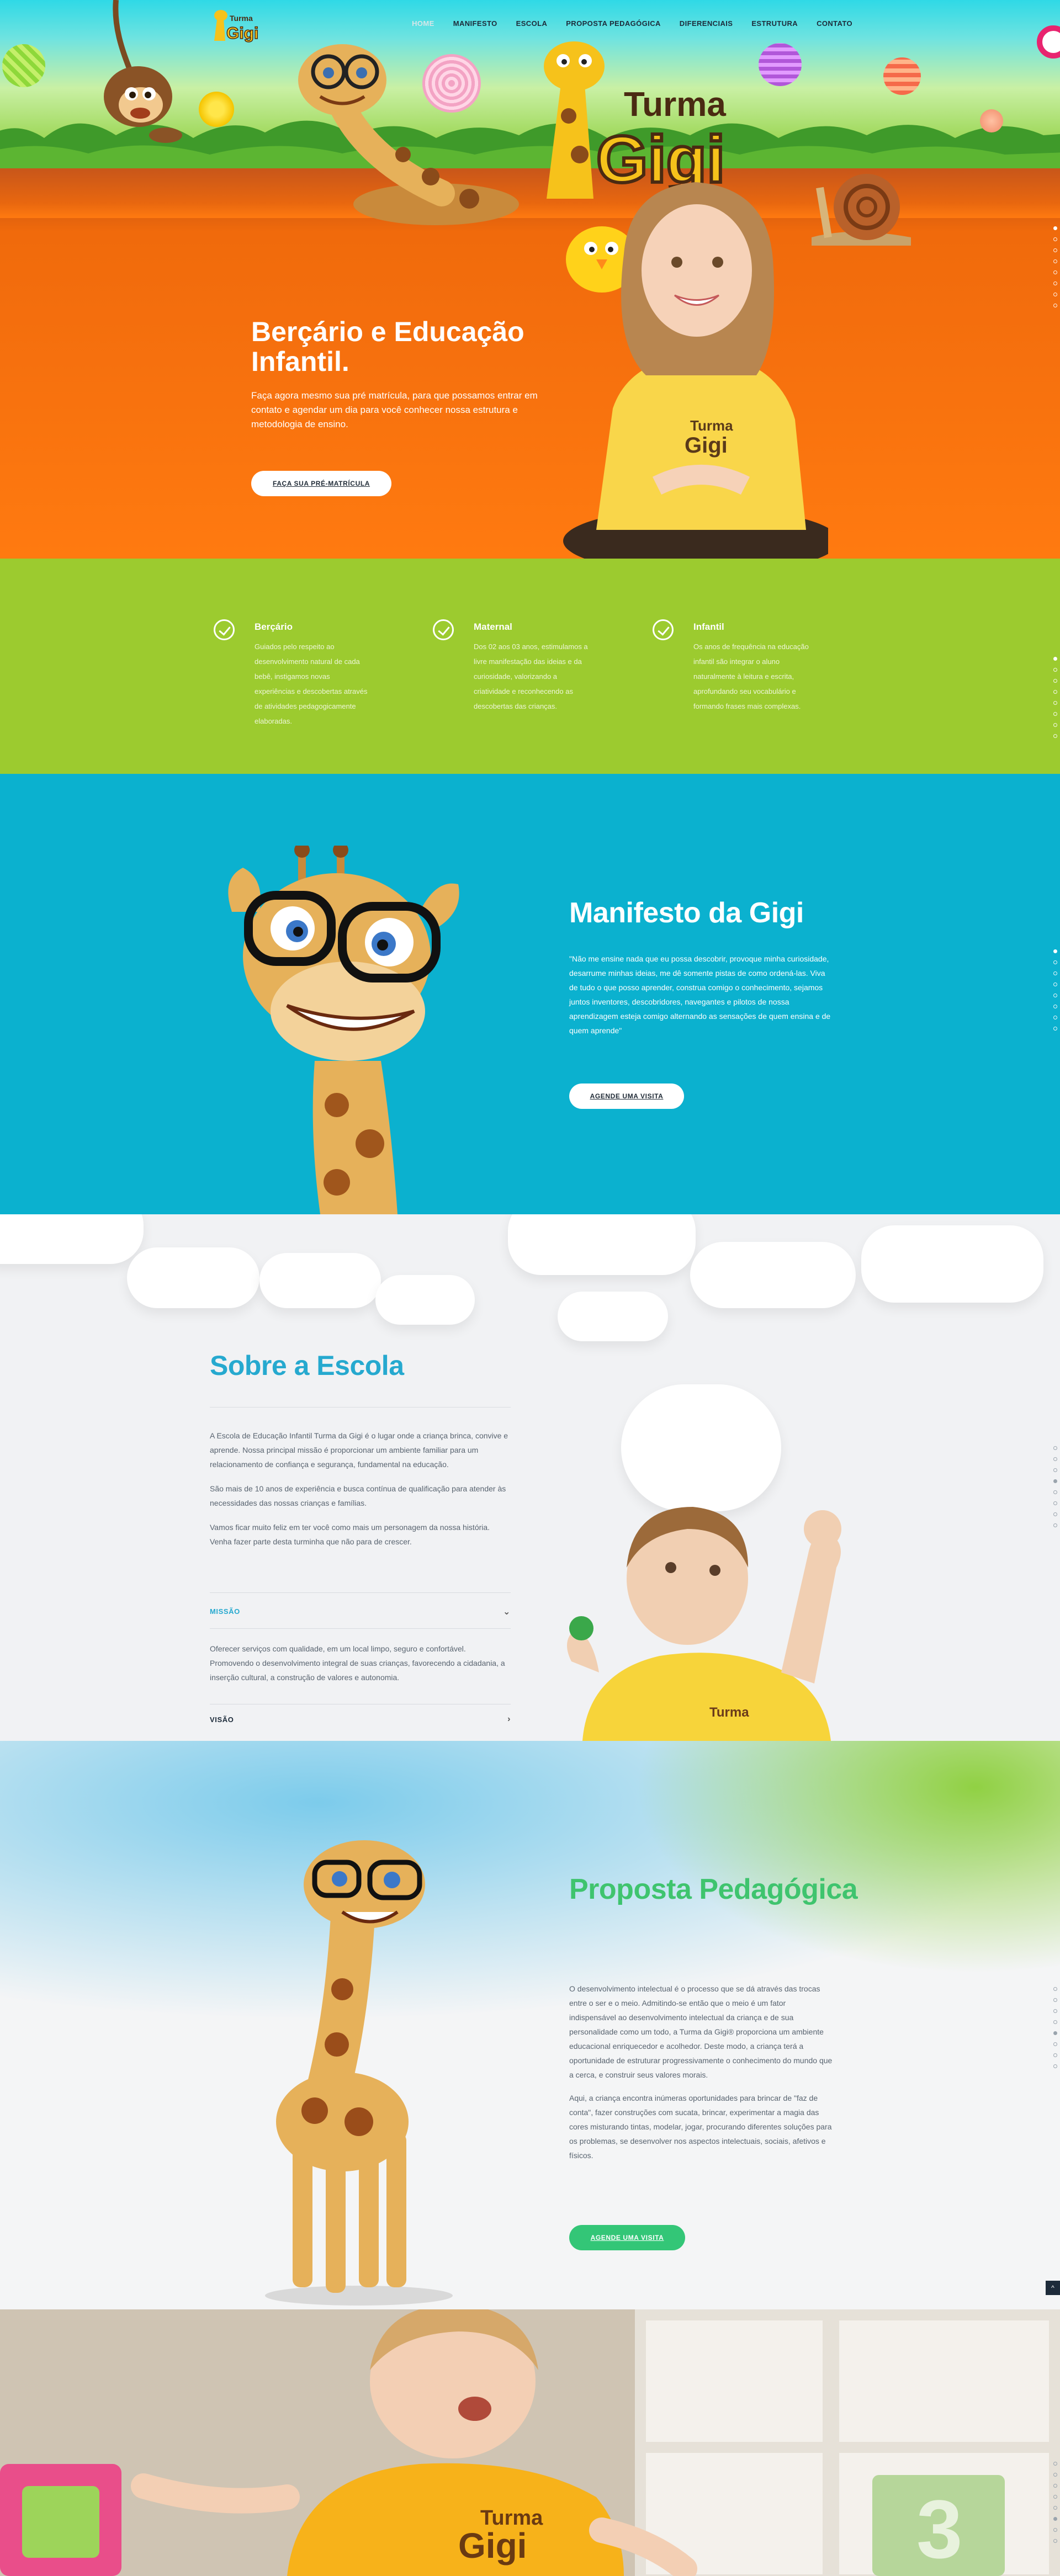 This screenshot has width=1060, height=2576. Describe the element at coordinates (360, 1612) in the screenshot. I see `accordion-missao: MISSÃO ⌄` at that location.